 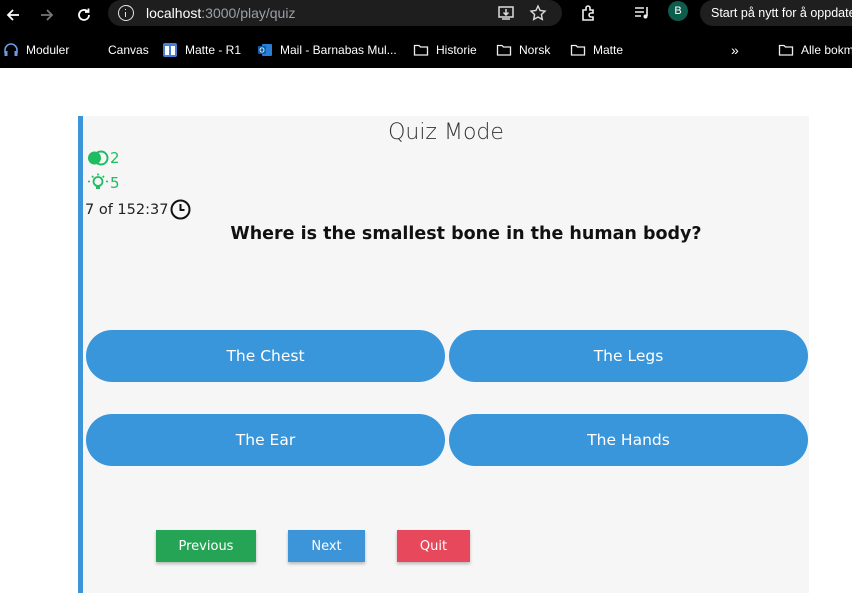 I want to click on bookmark-matte: Matte, so click(x=596, y=50).